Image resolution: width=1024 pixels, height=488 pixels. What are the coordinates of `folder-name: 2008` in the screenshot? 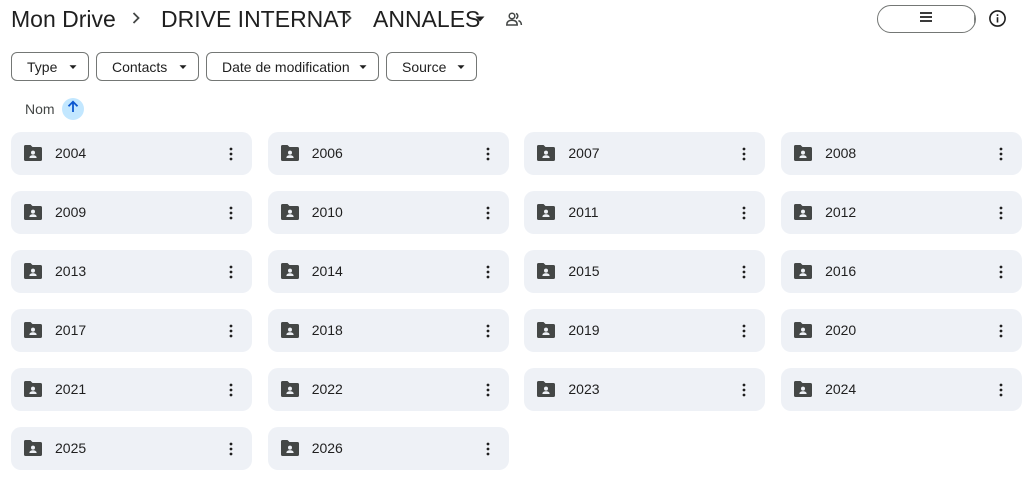 It's located at (841, 153).